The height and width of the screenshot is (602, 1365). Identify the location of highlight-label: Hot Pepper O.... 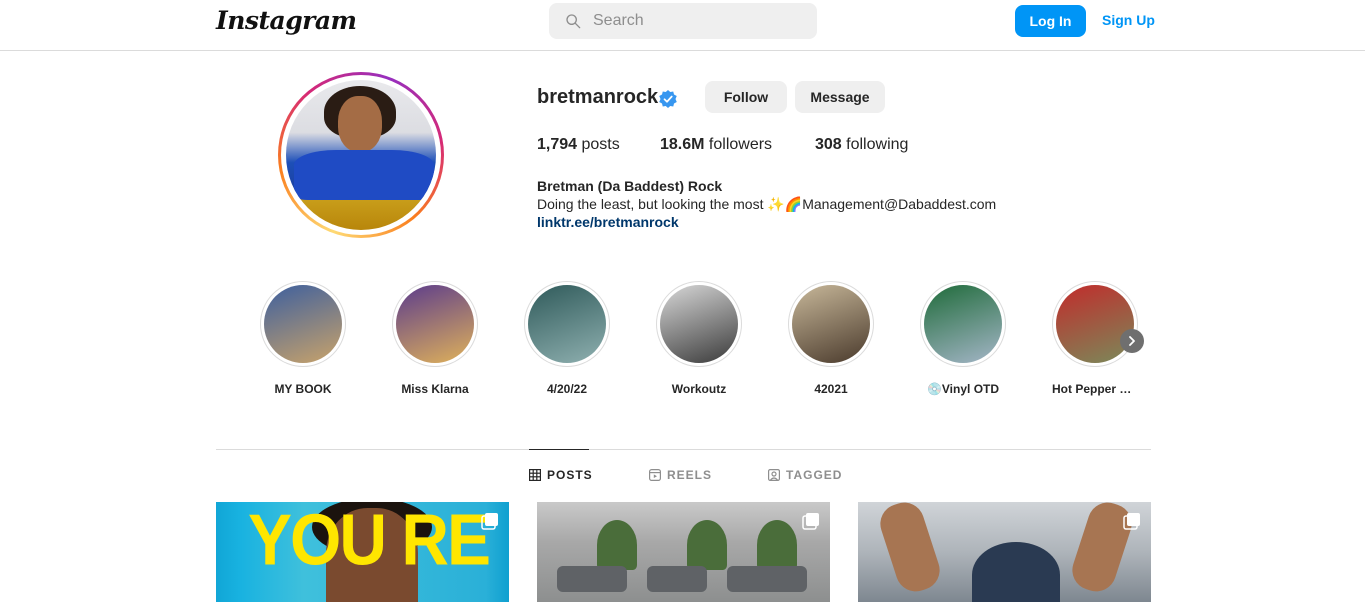
(1095, 389).